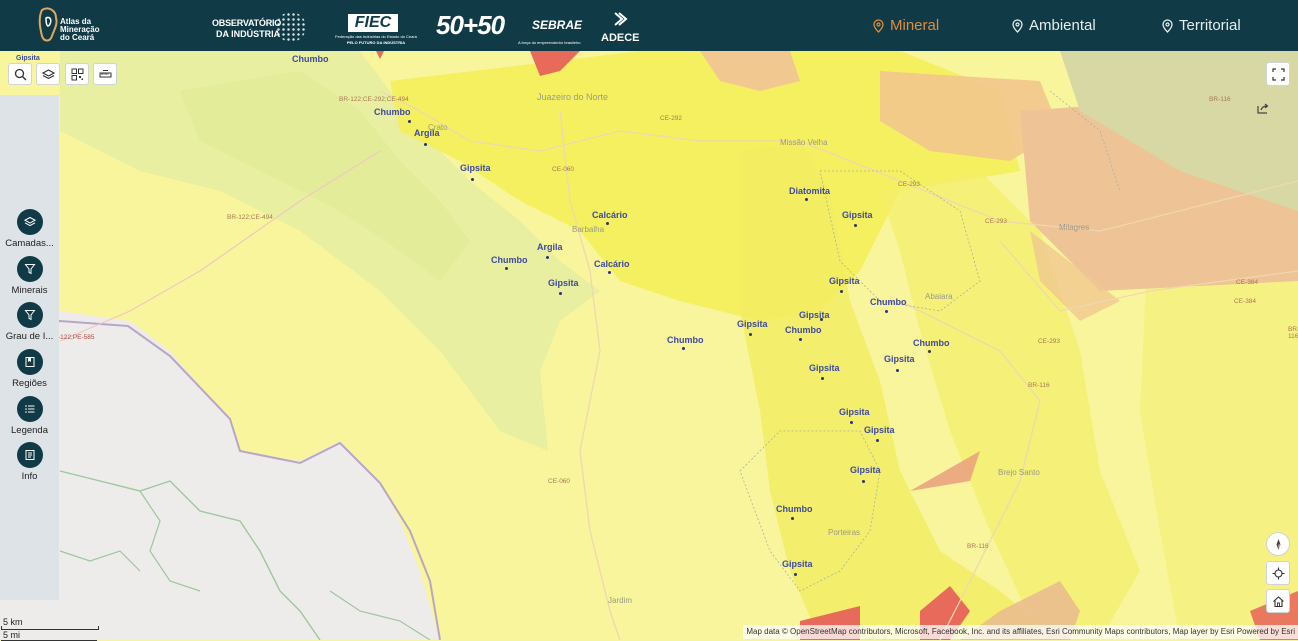  I want to click on ceara-map-logo-icon, so click(48, 24).